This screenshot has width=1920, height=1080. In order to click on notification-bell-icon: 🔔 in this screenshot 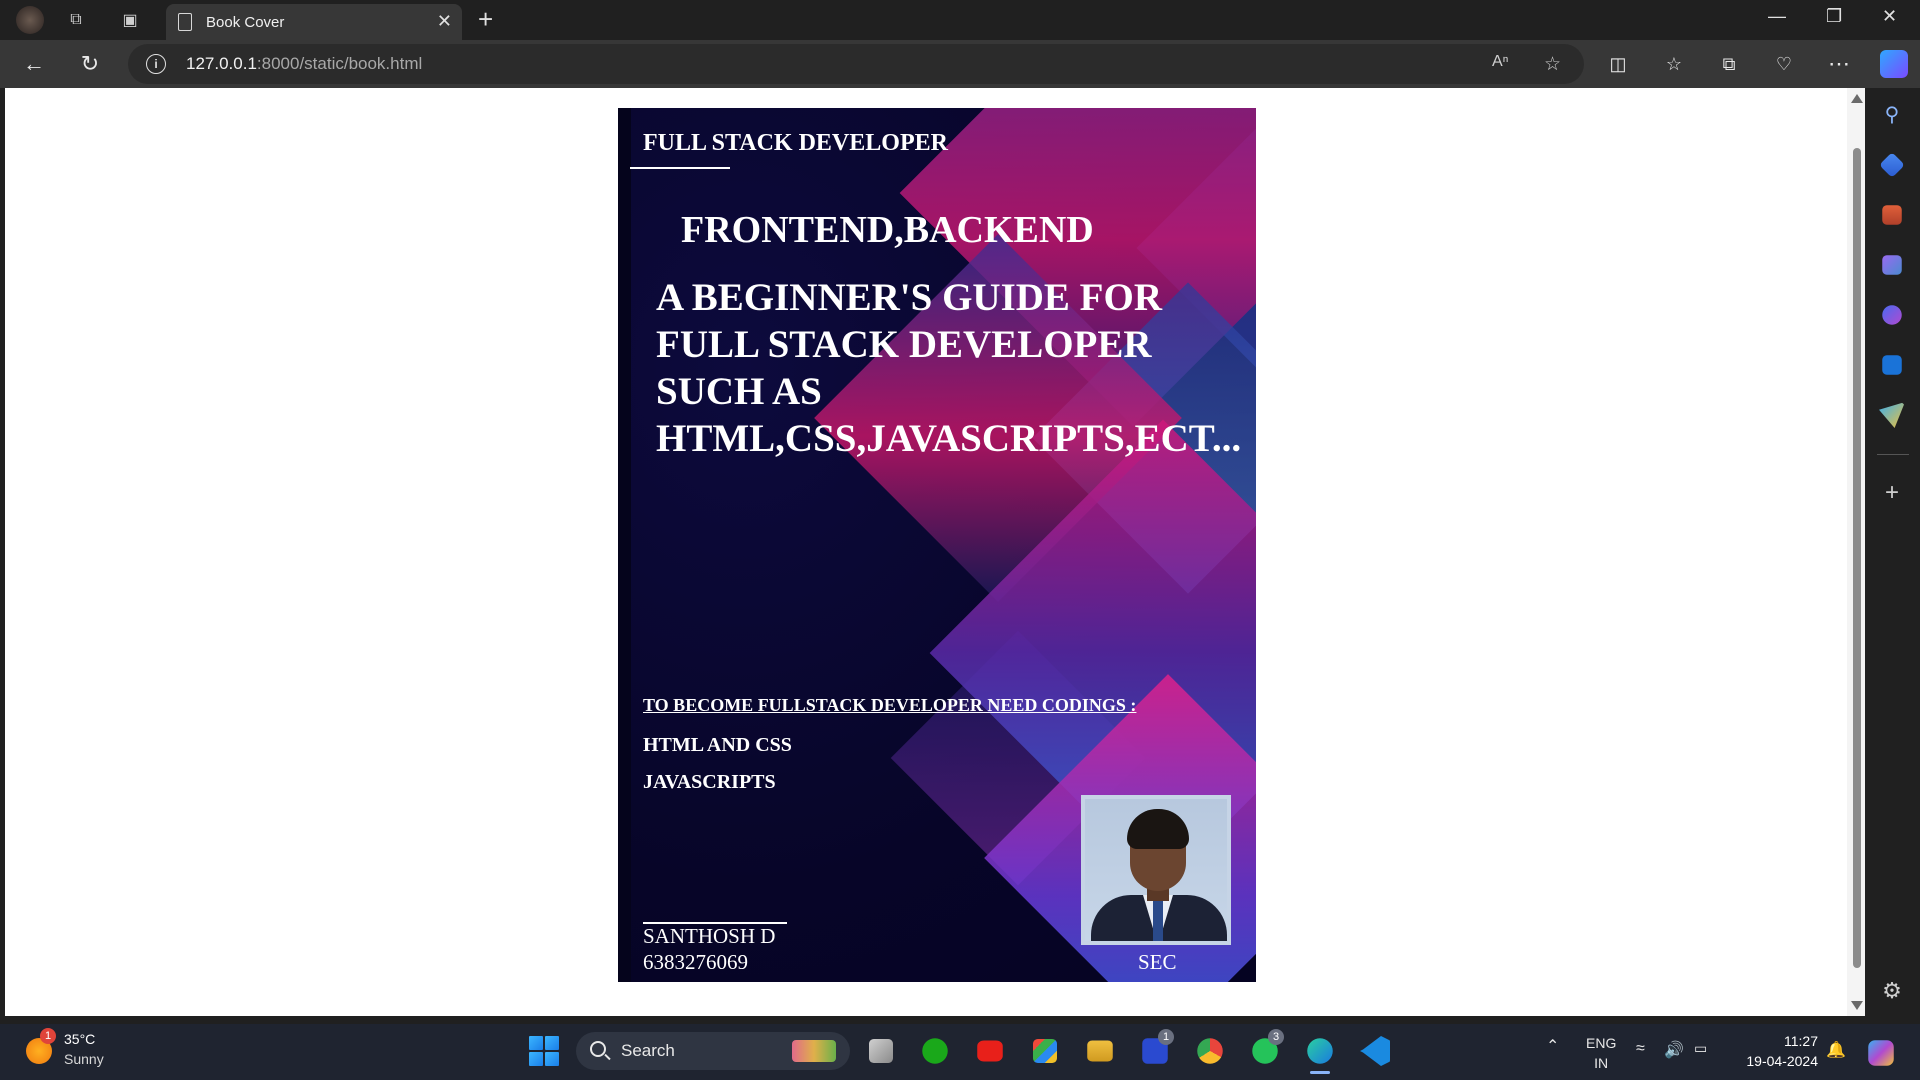, I will do `click(1836, 1050)`.